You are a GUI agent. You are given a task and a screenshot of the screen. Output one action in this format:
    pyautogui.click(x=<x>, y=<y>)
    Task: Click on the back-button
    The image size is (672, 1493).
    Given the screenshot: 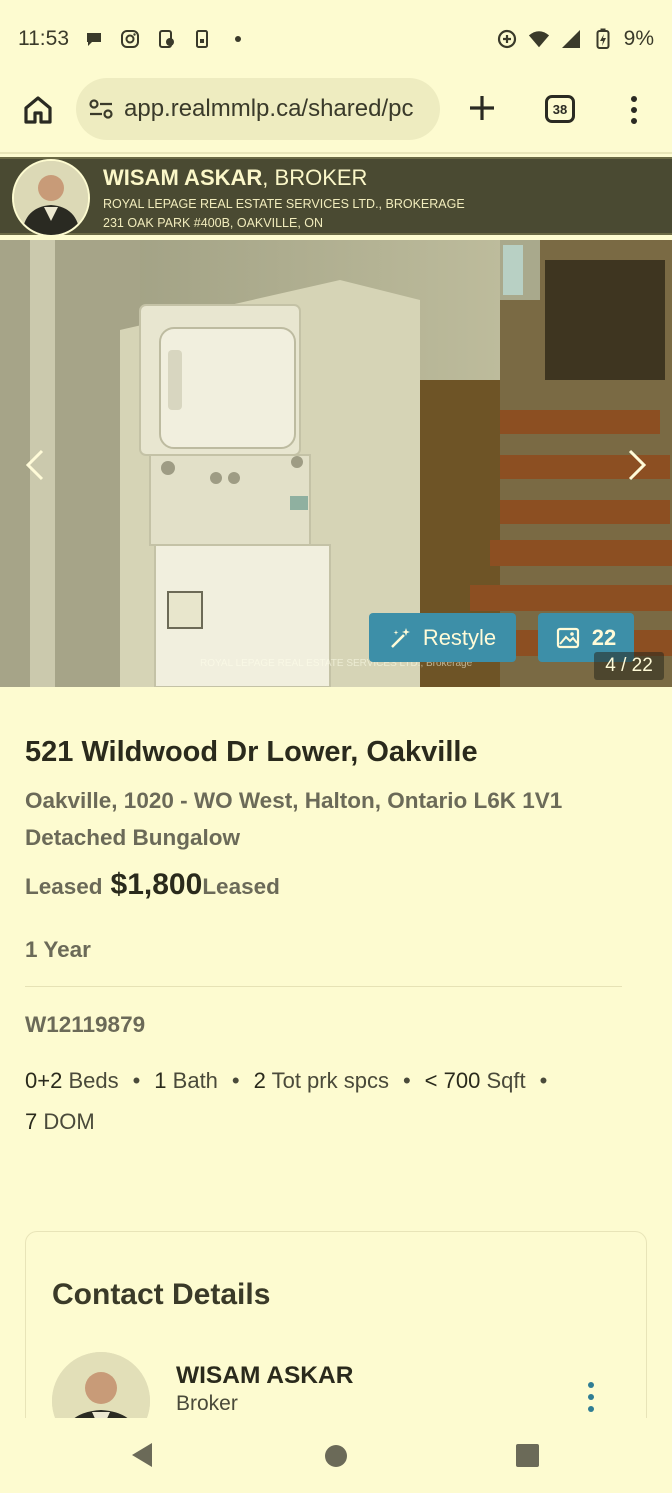 What is the action you would take?
    pyautogui.click(x=142, y=1457)
    